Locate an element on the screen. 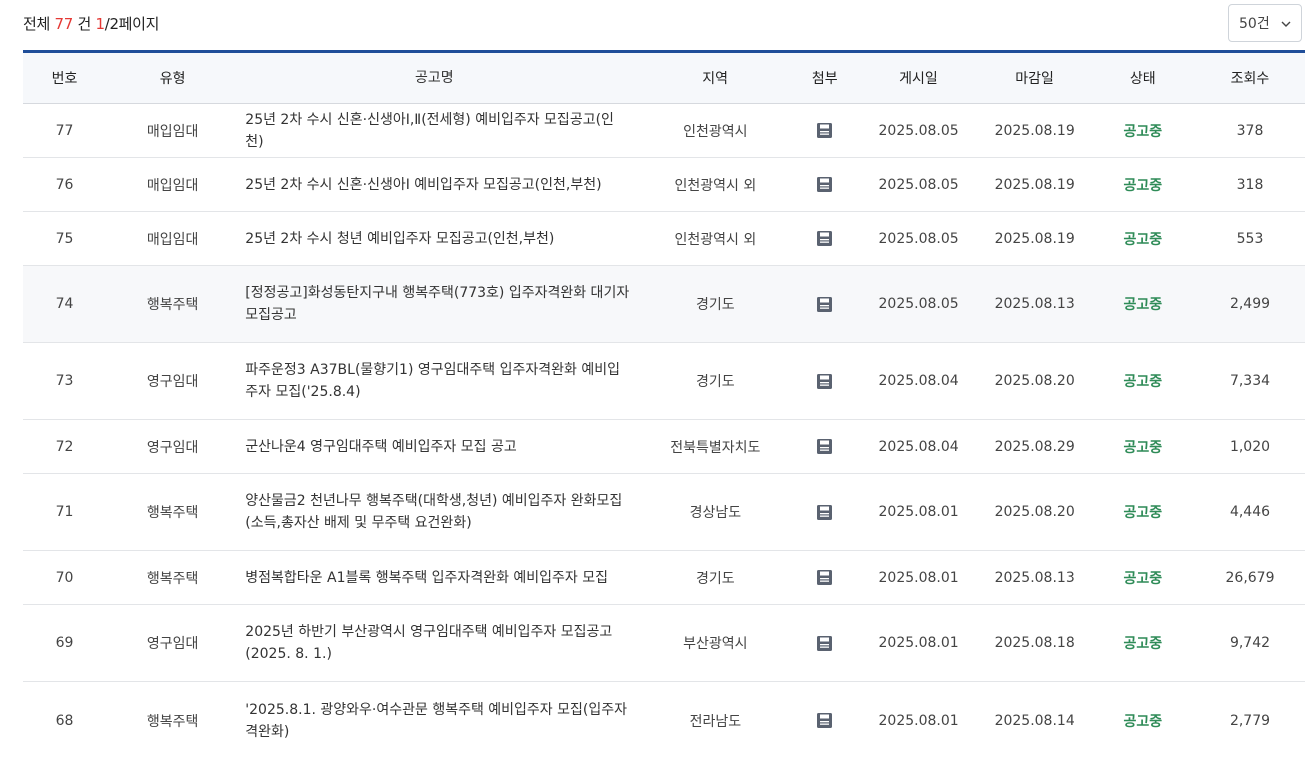 This screenshot has height=759, width=1305. total-prefix: 전체 is located at coordinates (37, 24).